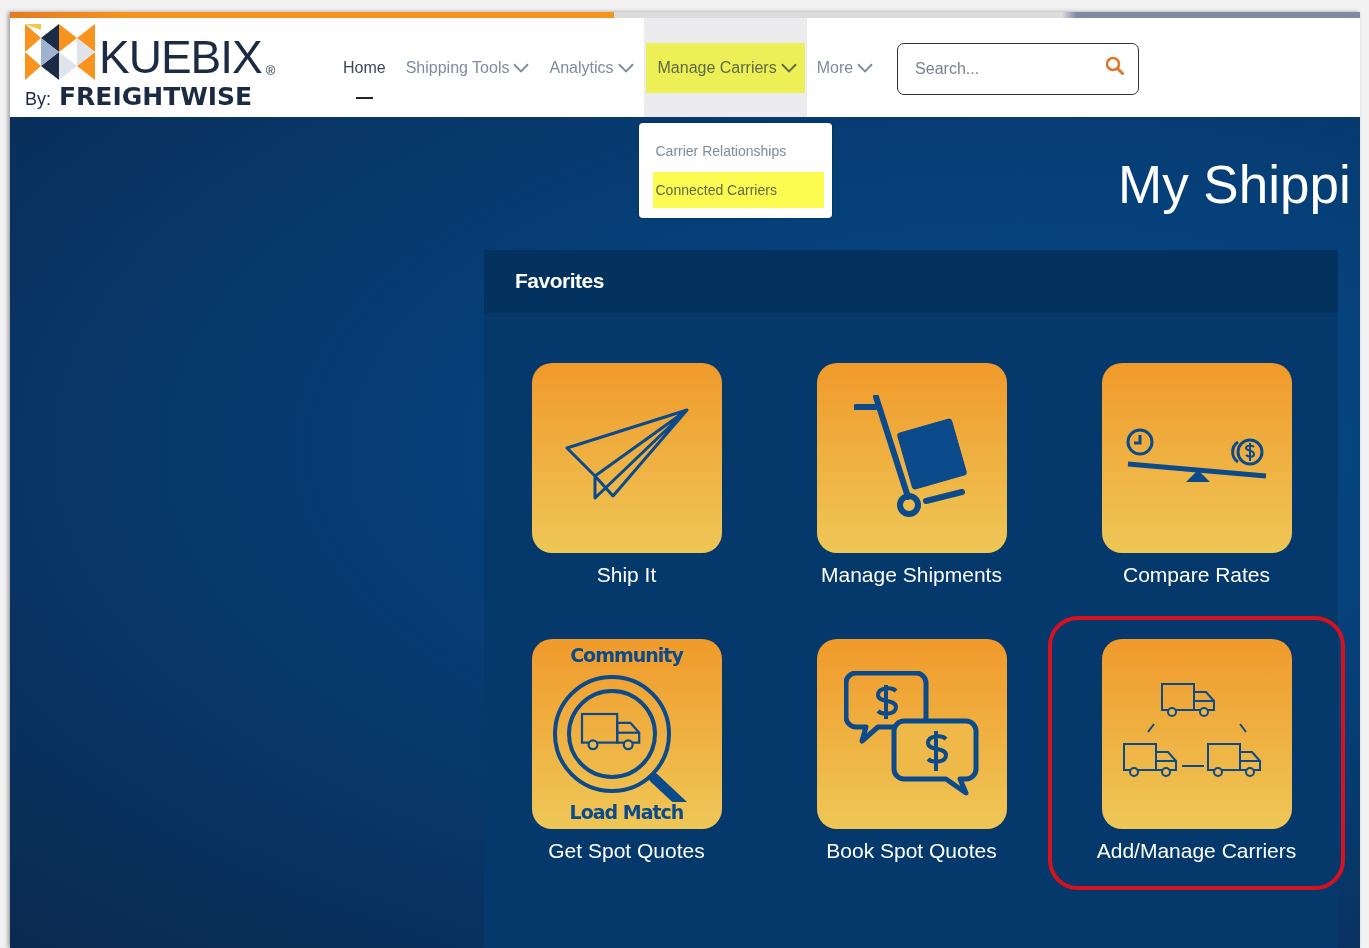  I want to click on favorite-tile: Community Load Match, so click(626, 733).